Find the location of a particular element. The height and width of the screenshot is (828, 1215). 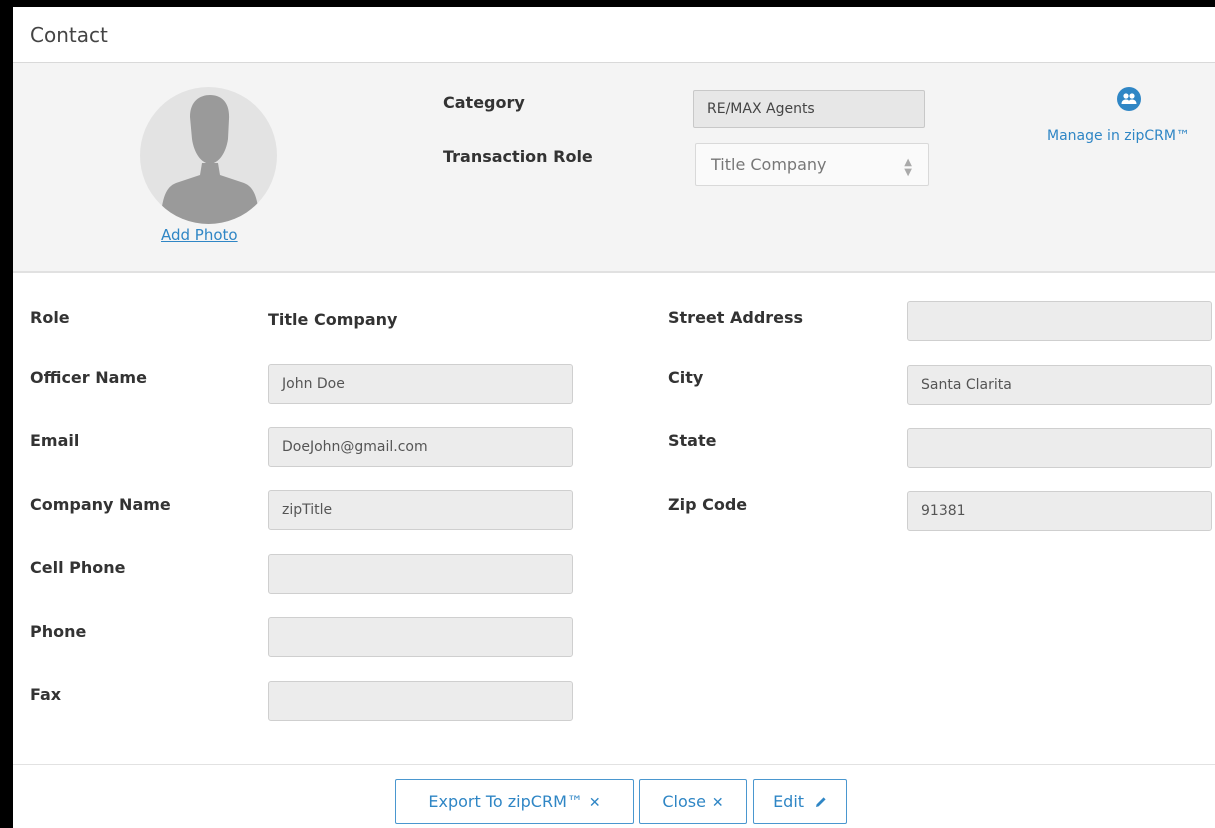

category-label: Category is located at coordinates (484, 102).